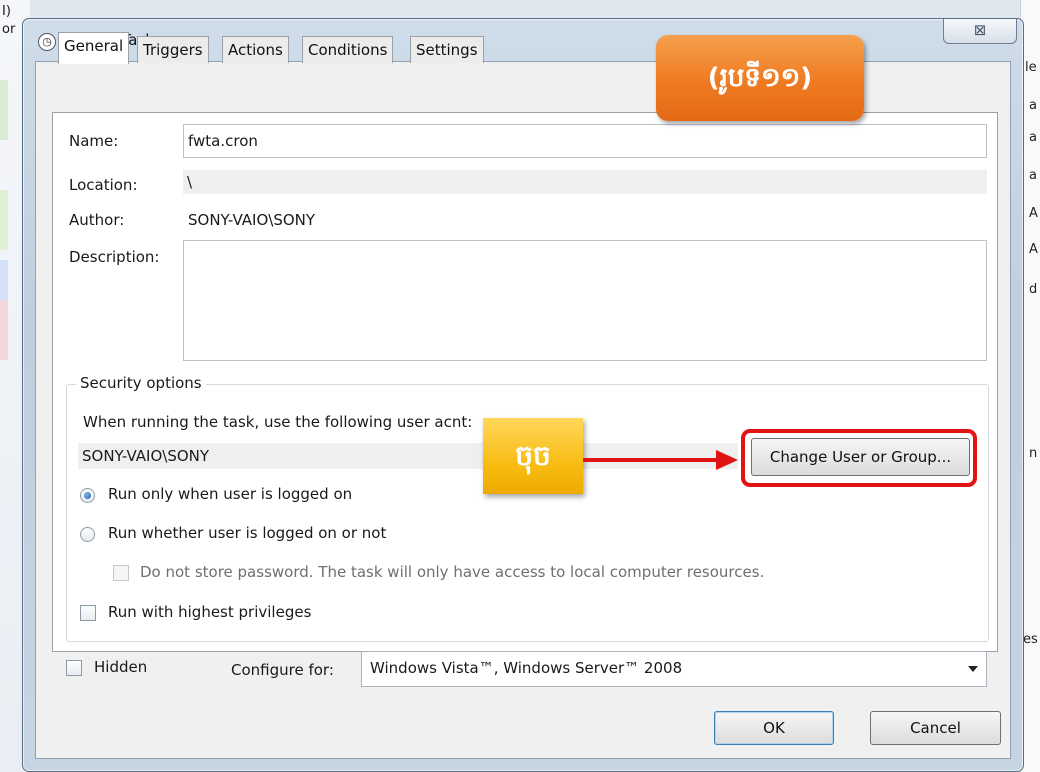 Image resolution: width=1040 pixels, height=772 pixels. Describe the element at coordinates (247, 533) in the screenshot. I see `radio-run-whether-label: Run whether user is logged on or not` at that location.